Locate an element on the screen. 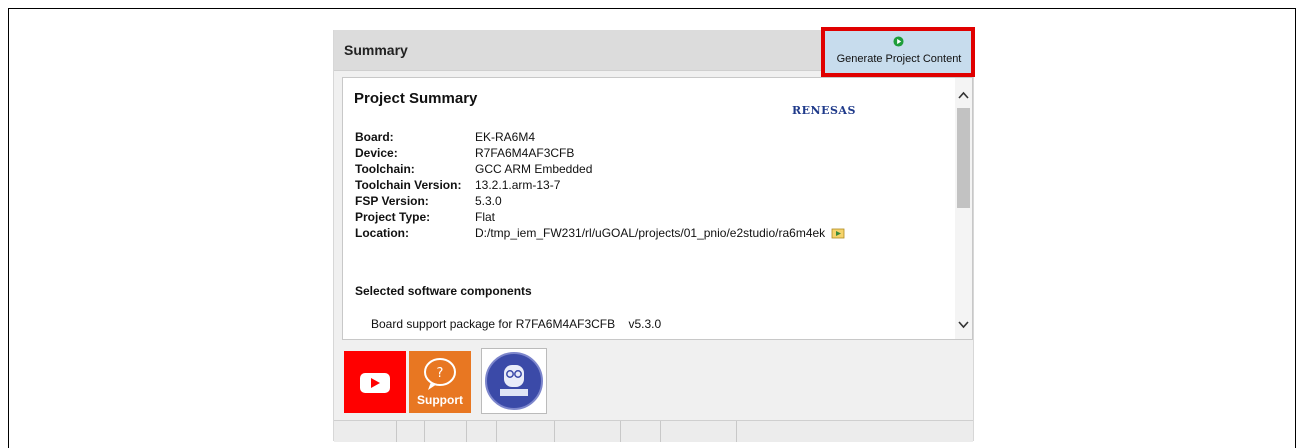 The image size is (1306, 448). support-button: ? Support is located at coordinates (440, 382).